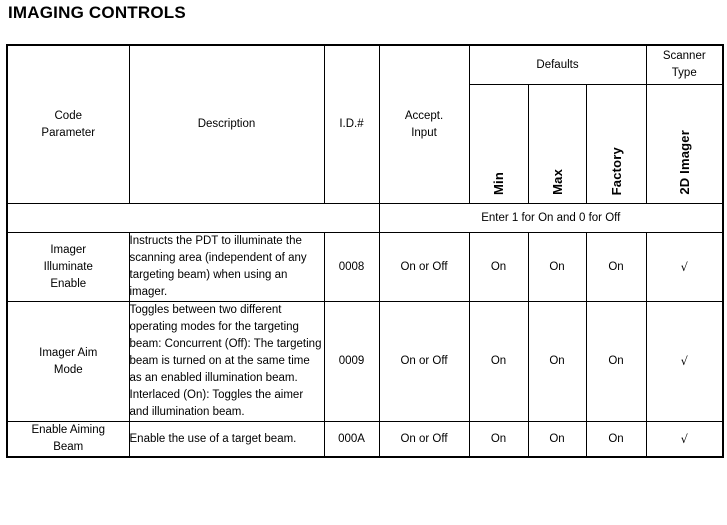 The height and width of the screenshot is (525, 727). What do you see at coordinates (424, 115) in the screenshot?
I see `header-accept-input-line1: Accept.` at bounding box center [424, 115].